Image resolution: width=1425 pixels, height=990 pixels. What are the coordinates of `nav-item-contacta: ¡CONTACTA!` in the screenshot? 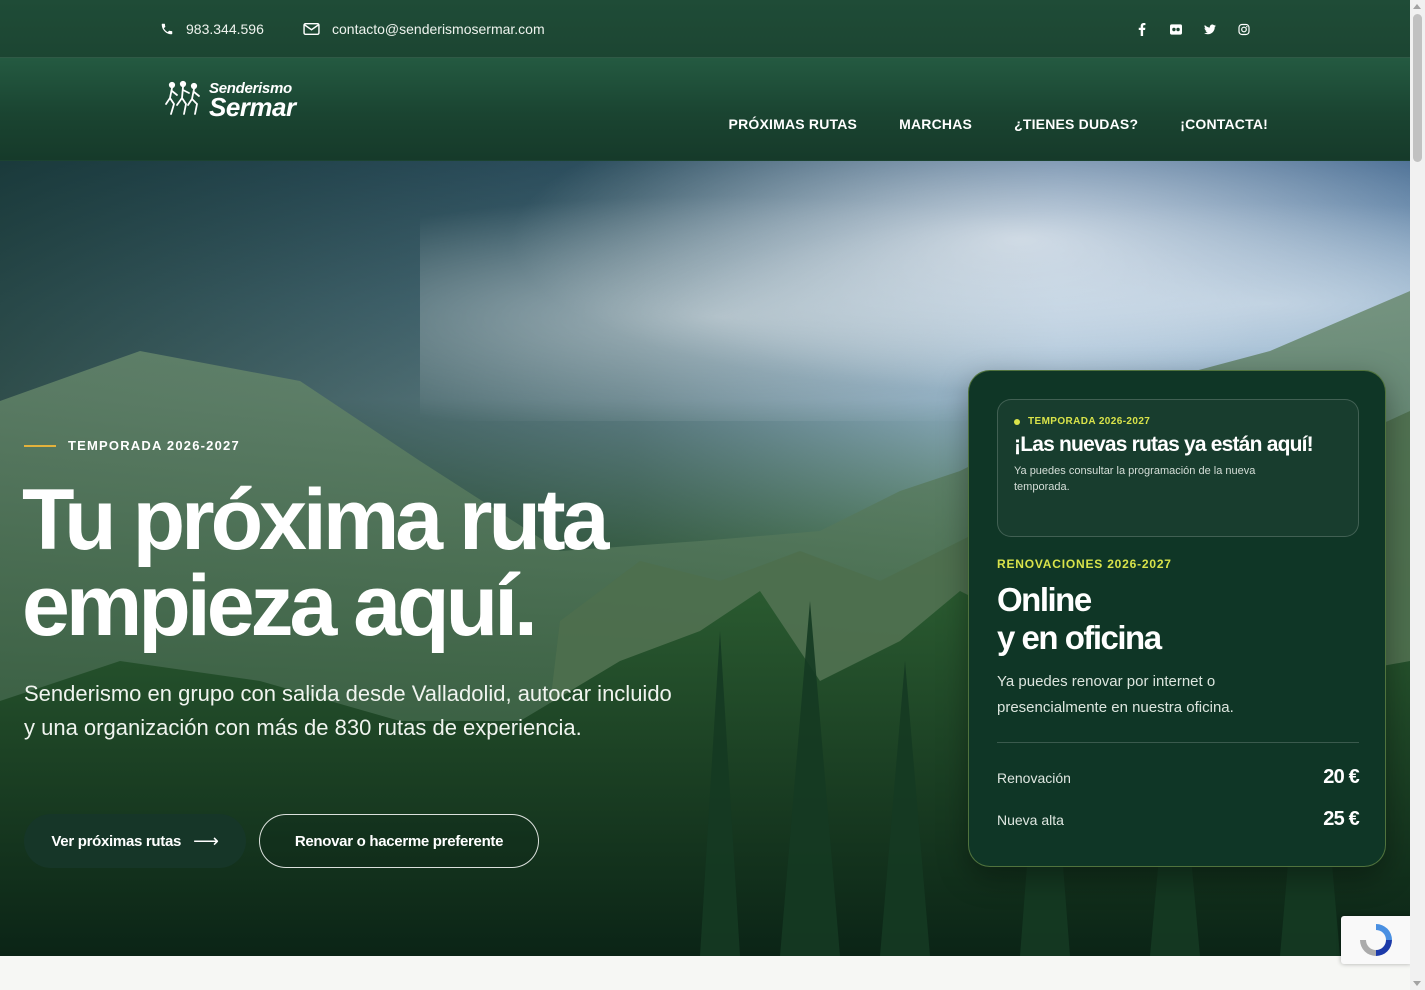 It's located at (1224, 124).